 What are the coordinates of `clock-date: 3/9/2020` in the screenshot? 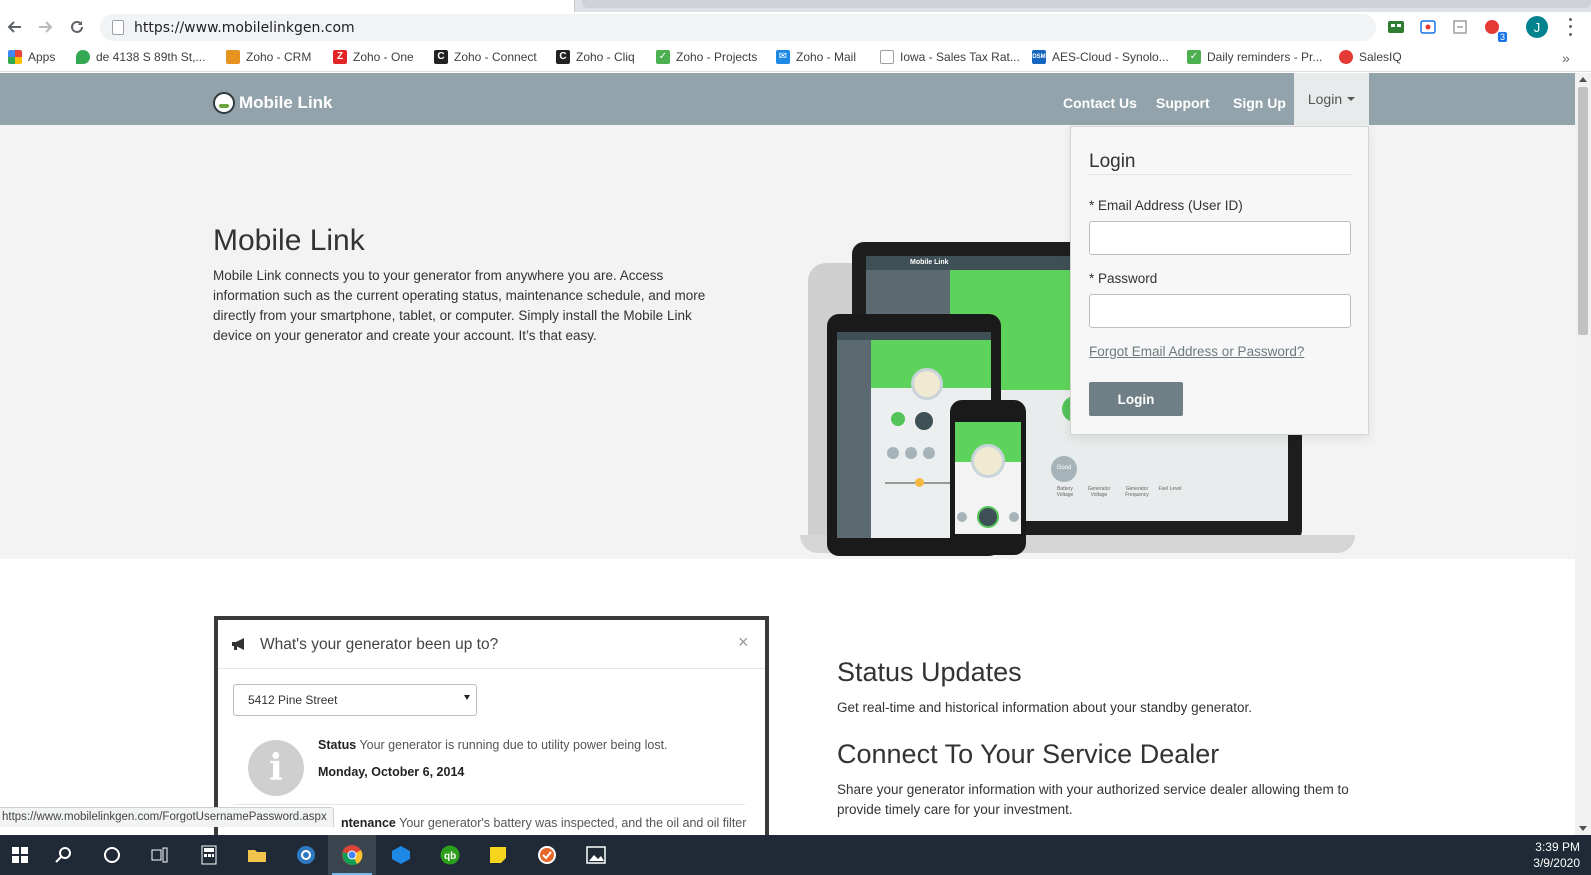 It's located at (1556, 863).